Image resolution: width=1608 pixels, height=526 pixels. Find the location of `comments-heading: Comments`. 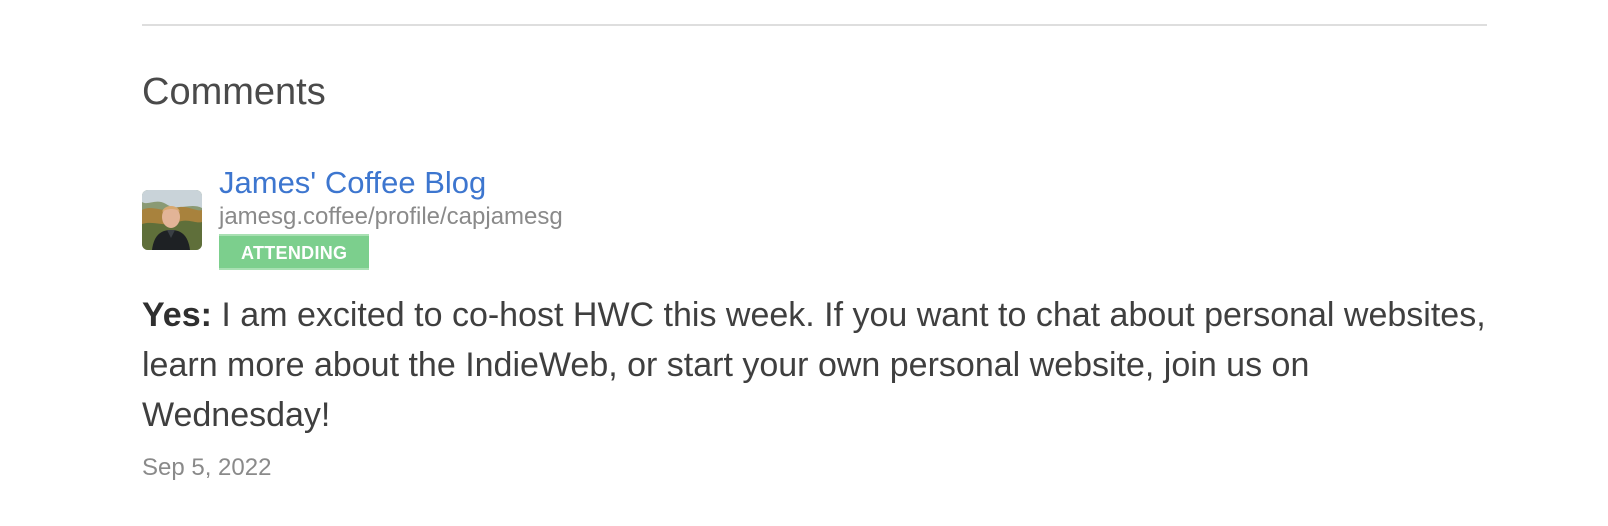

comments-heading: Comments is located at coordinates (234, 92).